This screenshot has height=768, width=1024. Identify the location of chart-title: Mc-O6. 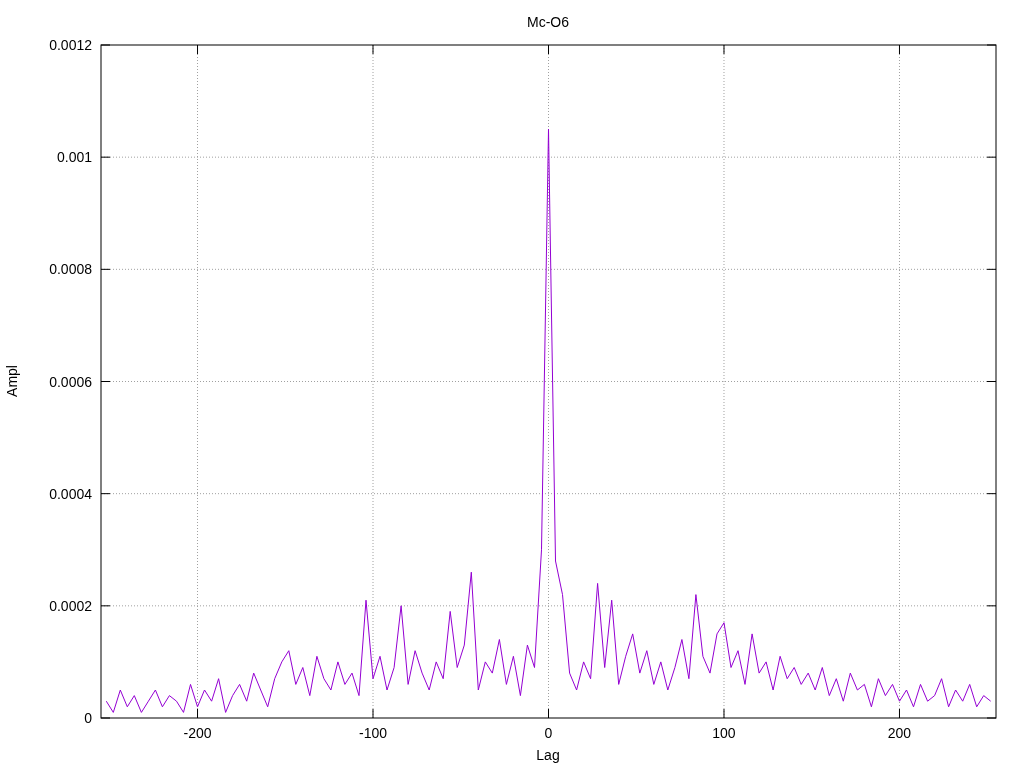
(548, 22).